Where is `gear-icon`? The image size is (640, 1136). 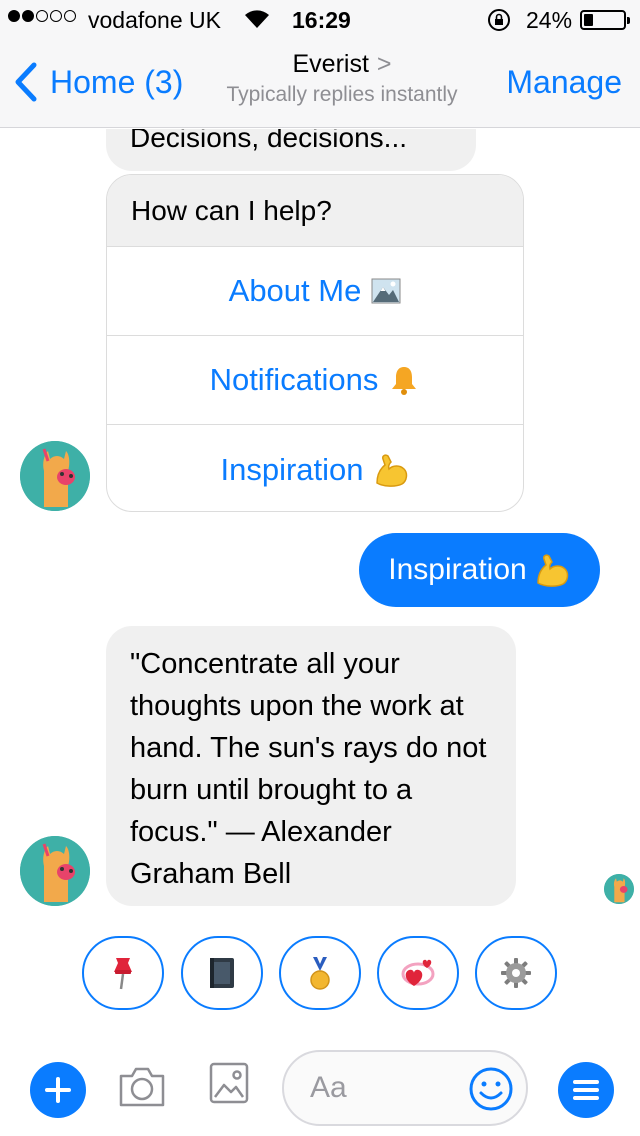
gear-icon is located at coordinates (516, 973).